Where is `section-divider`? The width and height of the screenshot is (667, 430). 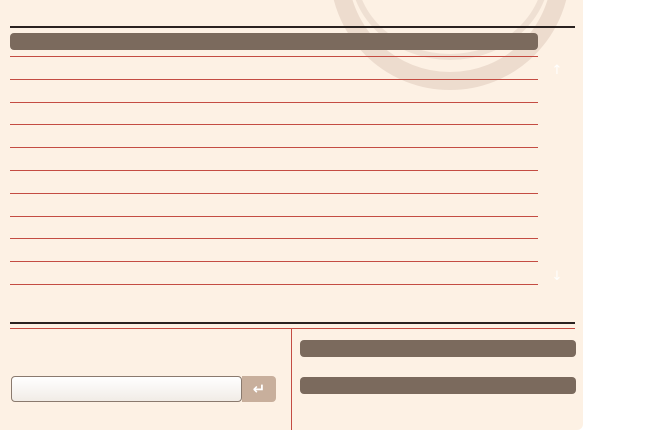
section-divider is located at coordinates (292, 328).